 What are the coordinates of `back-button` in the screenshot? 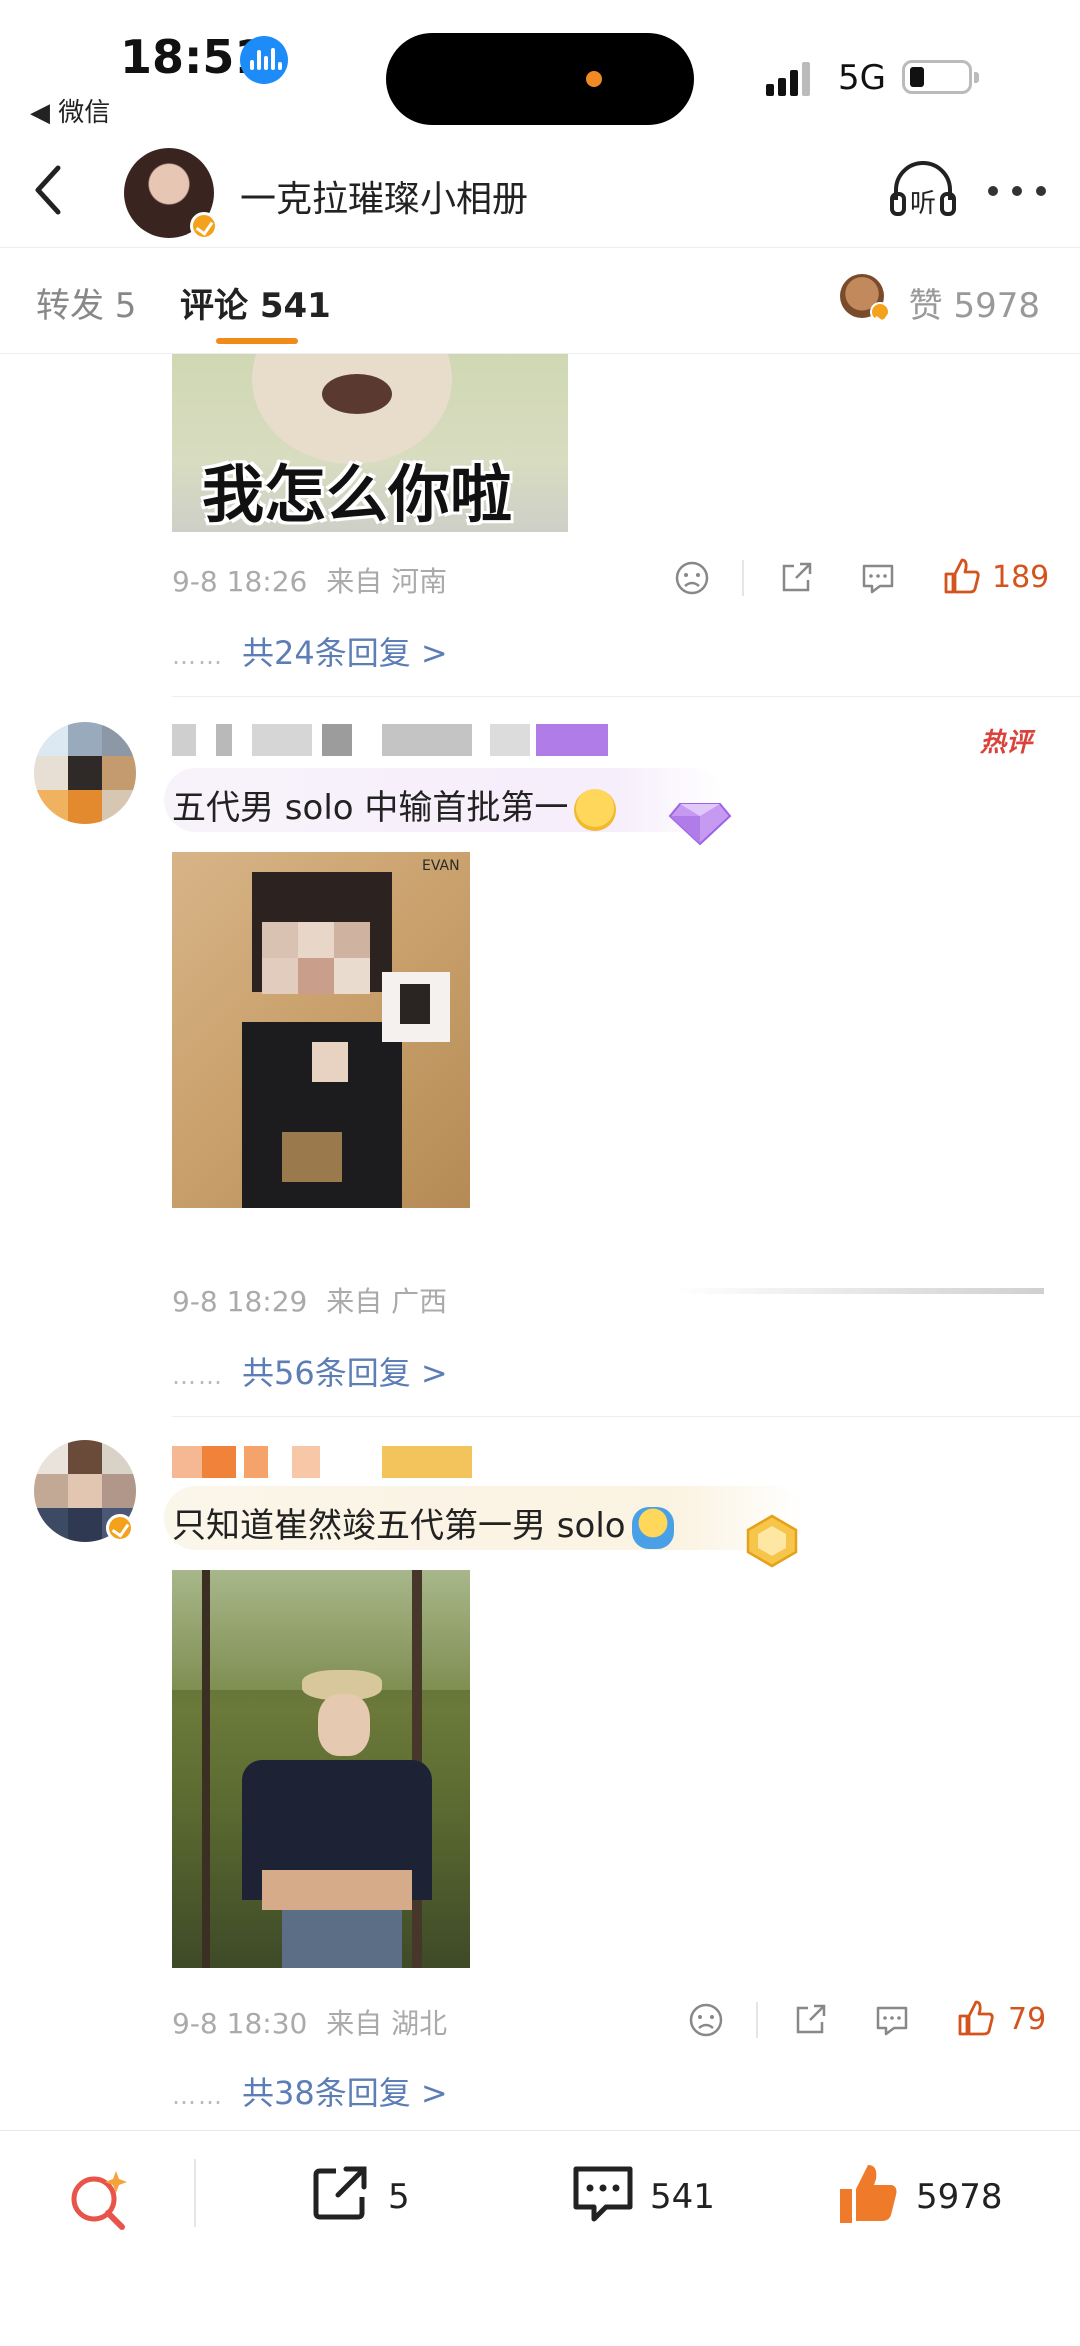 It's located at (51, 190).